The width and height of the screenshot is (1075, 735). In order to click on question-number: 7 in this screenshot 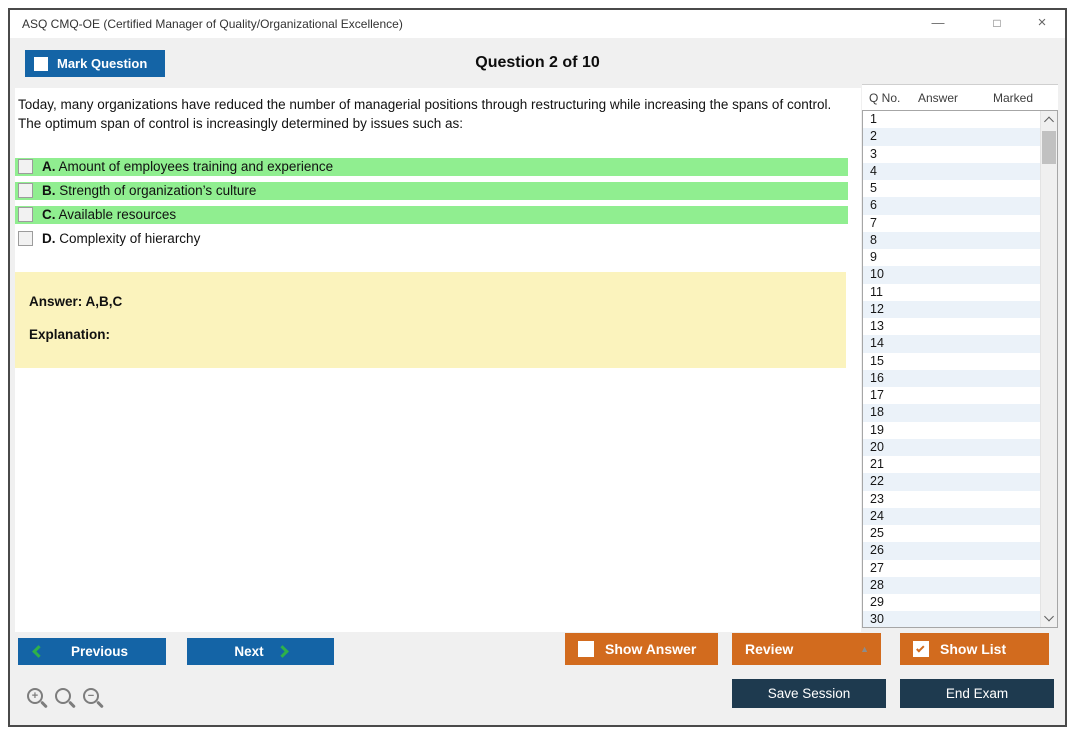, I will do `click(873, 222)`.